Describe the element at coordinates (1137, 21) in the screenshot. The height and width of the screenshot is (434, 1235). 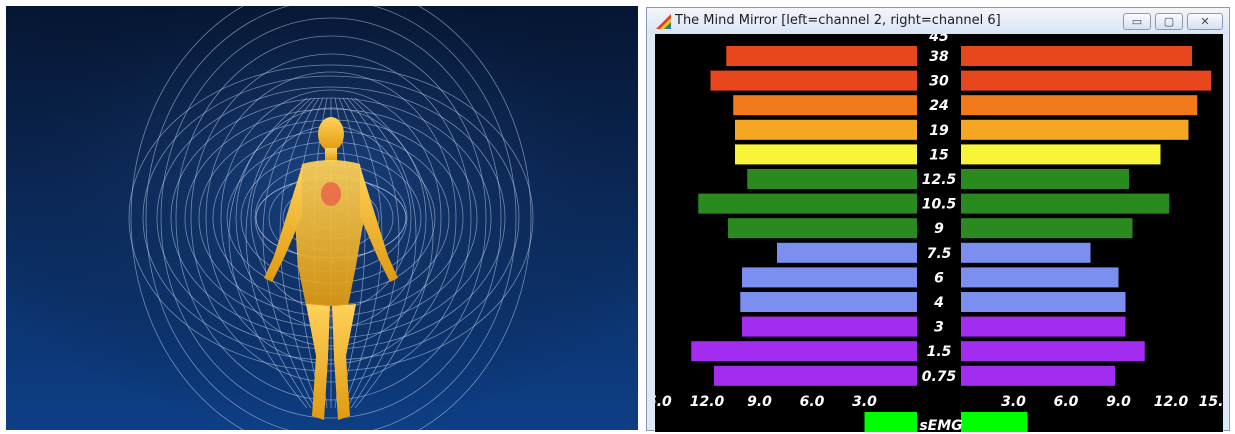
I see `minimize-button: ▭` at that location.